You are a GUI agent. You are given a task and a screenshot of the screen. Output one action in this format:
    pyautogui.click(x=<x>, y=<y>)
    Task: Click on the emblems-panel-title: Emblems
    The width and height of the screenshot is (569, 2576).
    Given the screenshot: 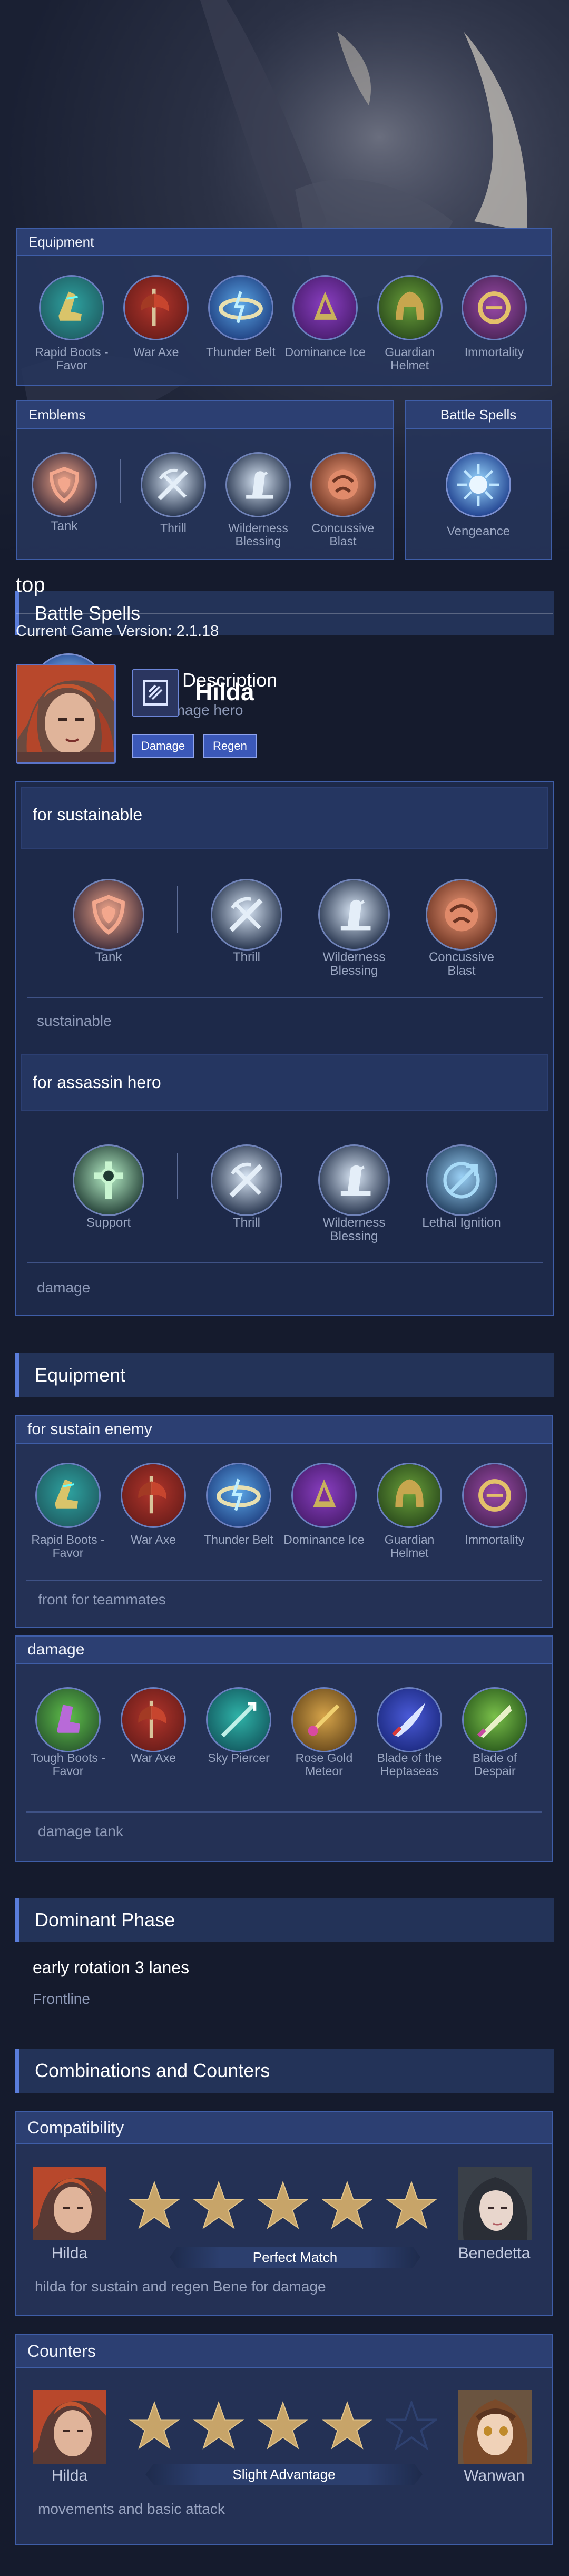 What is the action you would take?
    pyautogui.click(x=205, y=415)
    